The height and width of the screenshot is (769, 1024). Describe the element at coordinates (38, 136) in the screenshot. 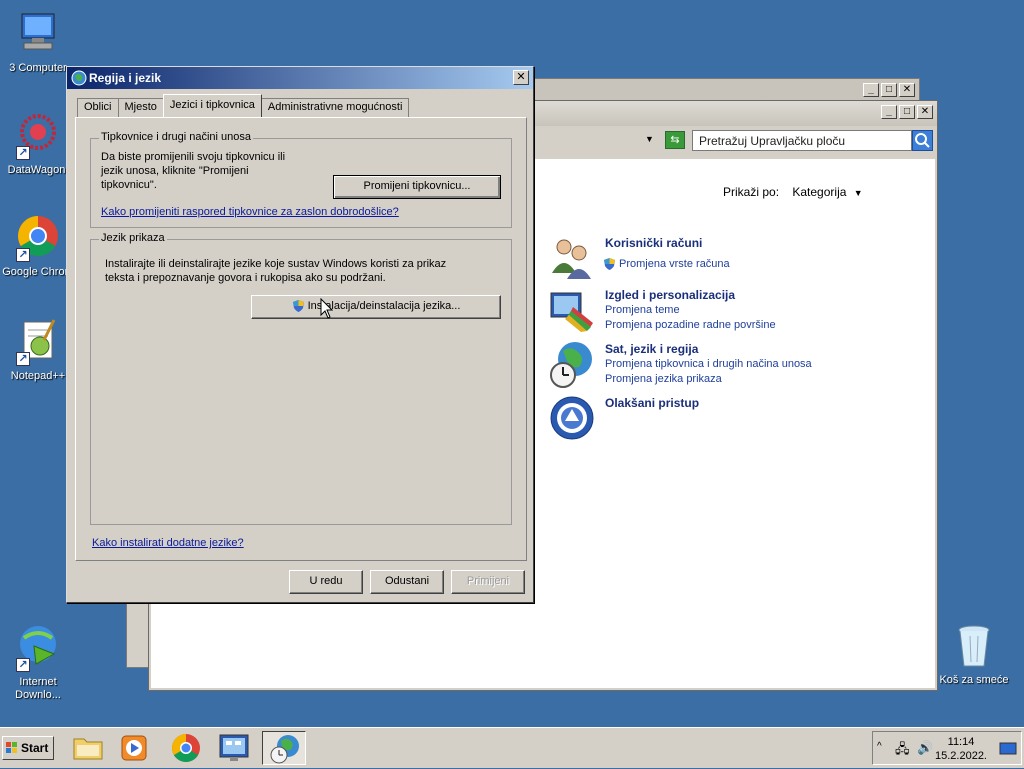

I see `datawagon-icon: ↗` at that location.